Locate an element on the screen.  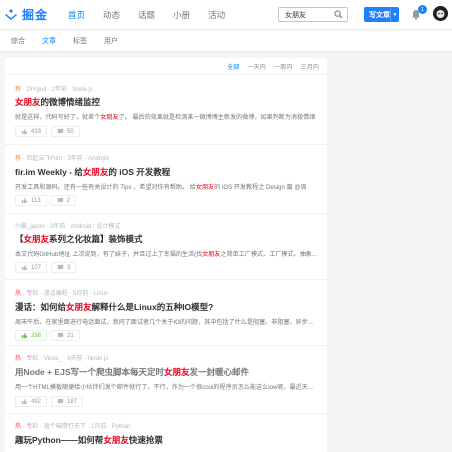
notification-count-badge: 1 is located at coordinates (422, 9).